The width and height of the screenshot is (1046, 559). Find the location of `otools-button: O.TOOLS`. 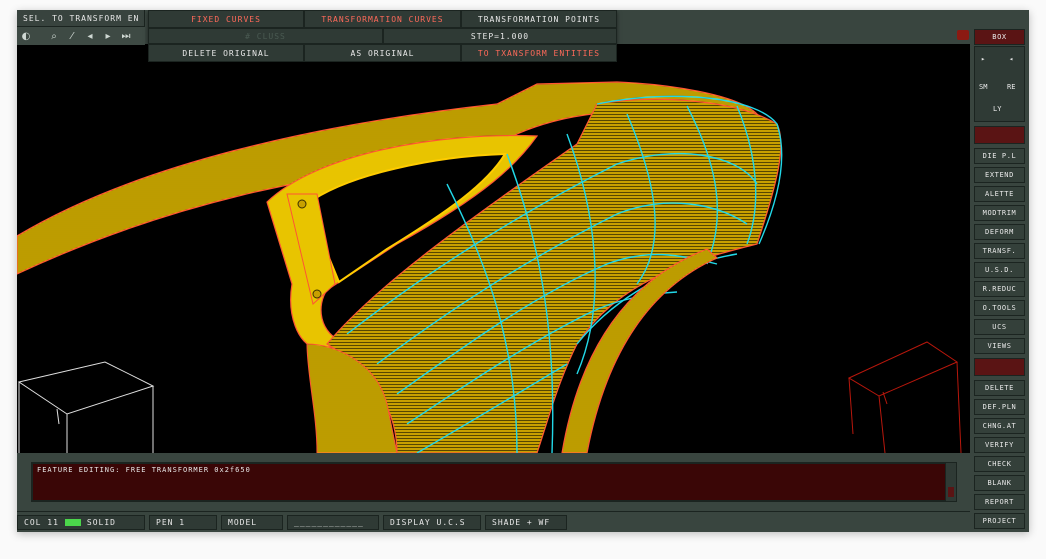

otools-button: O.TOOLS is located at coordinates (999, 308).